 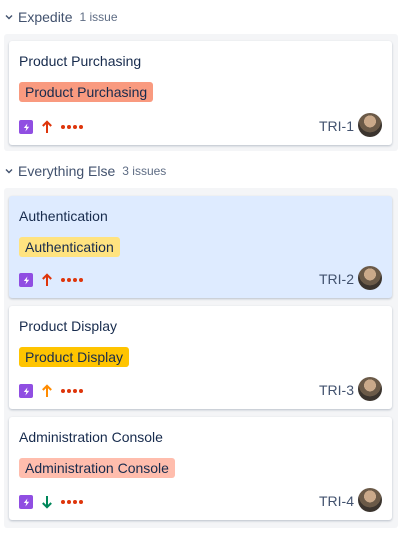 I want to click on issue-key: TRI-1, so click(x=336, y=126).